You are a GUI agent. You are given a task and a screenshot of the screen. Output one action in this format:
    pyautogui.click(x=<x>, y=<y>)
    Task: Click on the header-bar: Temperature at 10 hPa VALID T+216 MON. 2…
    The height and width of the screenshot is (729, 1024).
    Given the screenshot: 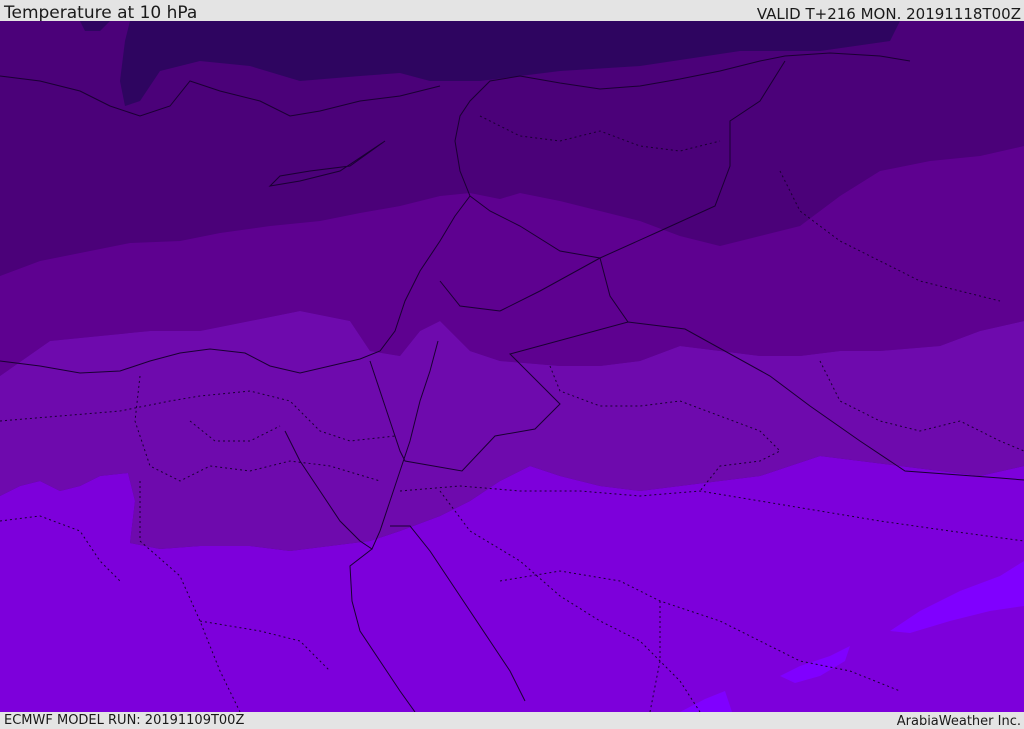 What is the action you would take?
    pyautogui.click(x=512, y=11)
    